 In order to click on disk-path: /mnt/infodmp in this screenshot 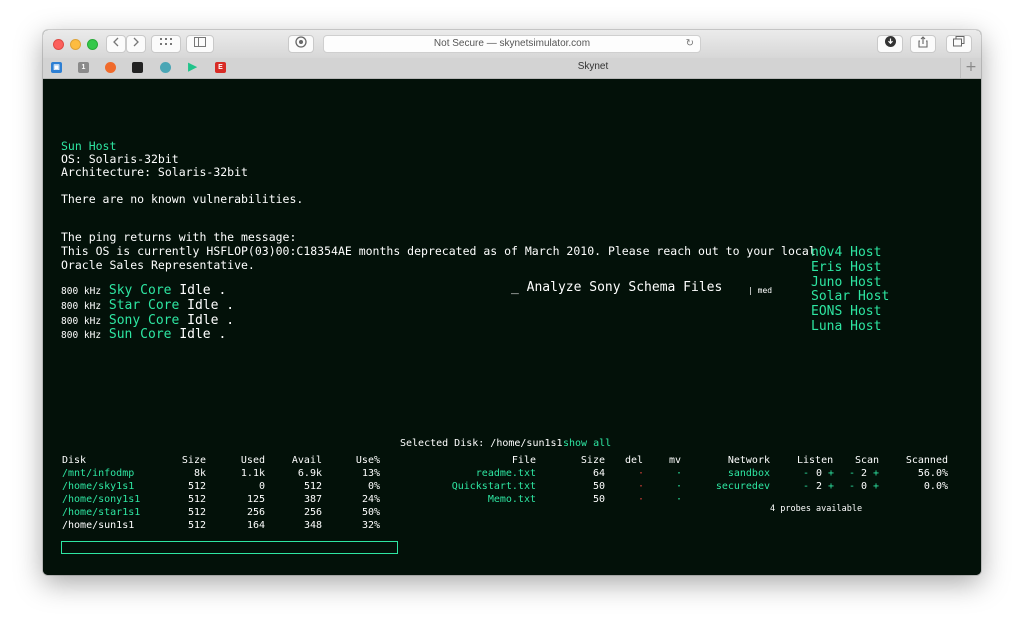, I will do `click(98, 473)`.